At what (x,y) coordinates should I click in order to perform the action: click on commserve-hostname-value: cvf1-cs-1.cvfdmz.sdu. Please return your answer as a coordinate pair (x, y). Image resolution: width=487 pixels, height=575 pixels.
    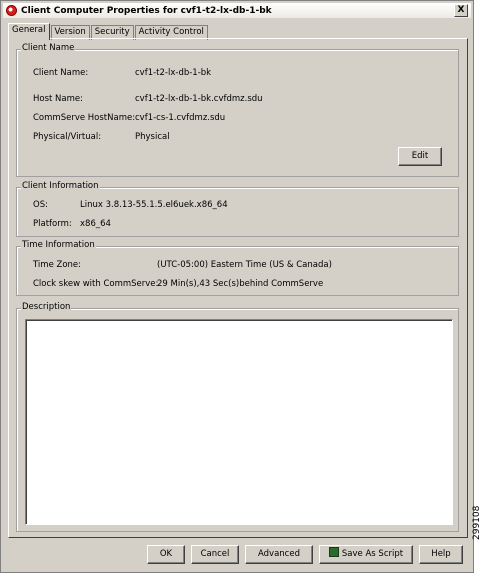
    Looking at the image, I should click on (180, 118).